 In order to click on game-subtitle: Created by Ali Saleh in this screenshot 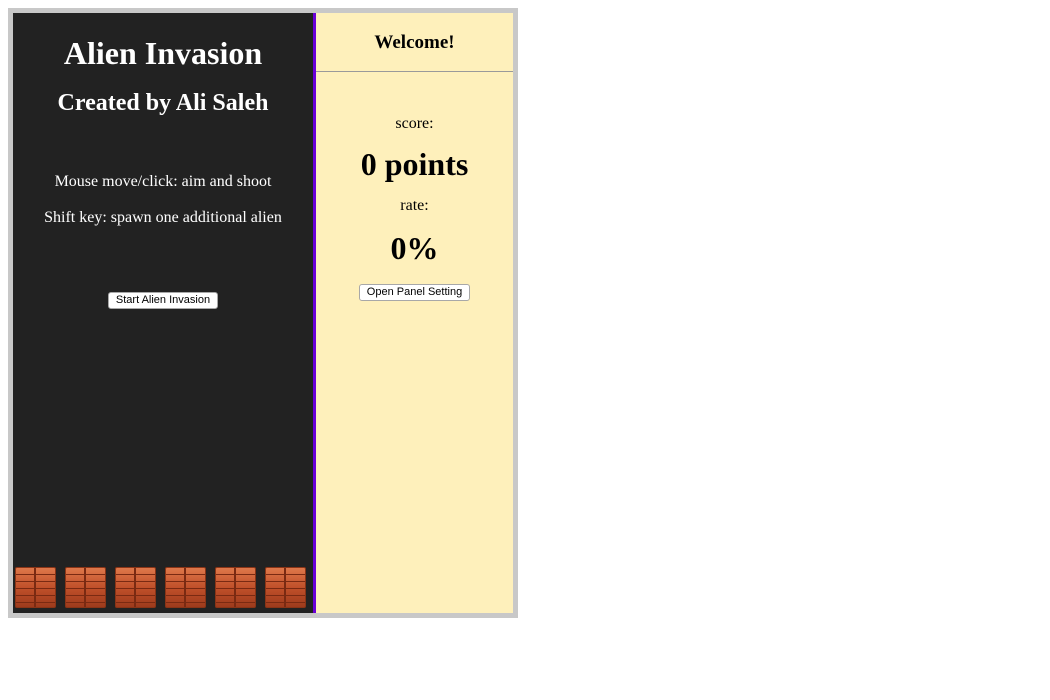, I will do `click(163, 103)`.